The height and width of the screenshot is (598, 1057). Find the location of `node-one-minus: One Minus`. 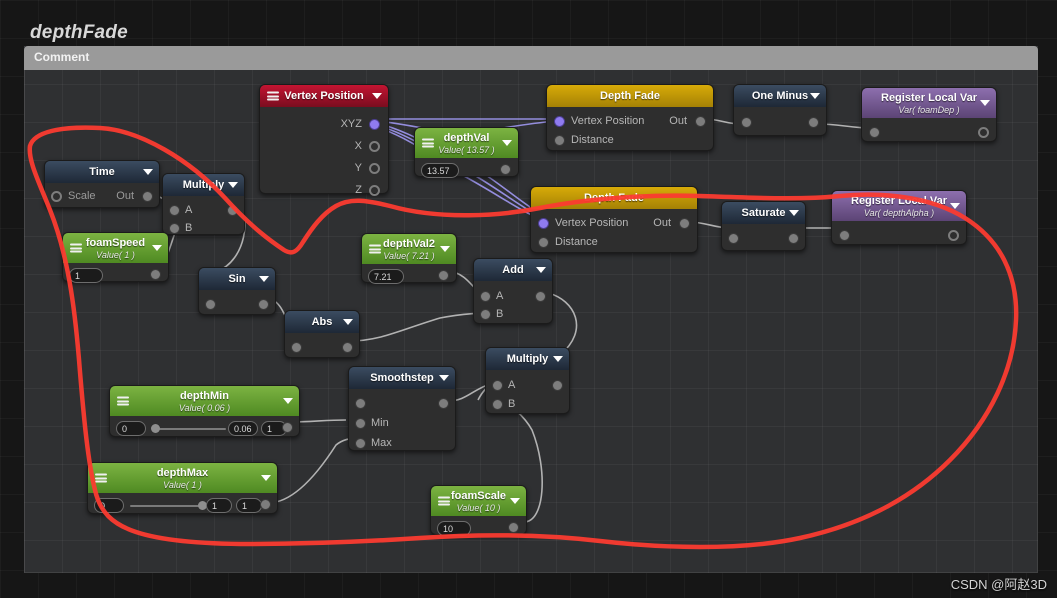

node-one-minus: One Minus is located at coordinates (780, 110).